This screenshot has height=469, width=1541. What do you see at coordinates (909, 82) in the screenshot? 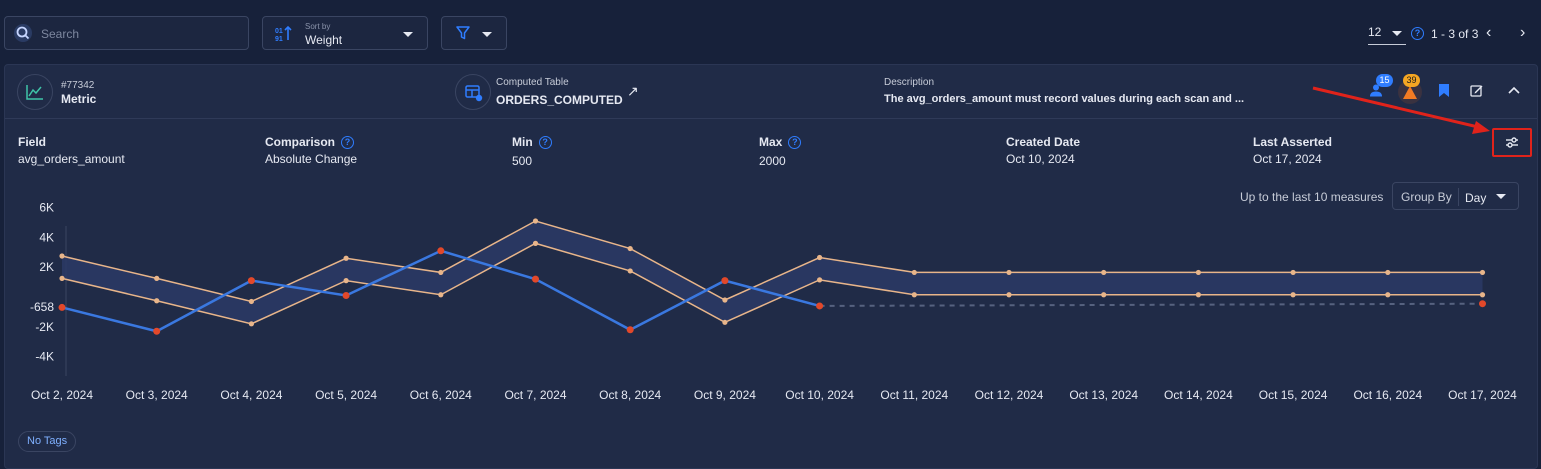
I see `description-label: Description` at bounding box center [909, 82].